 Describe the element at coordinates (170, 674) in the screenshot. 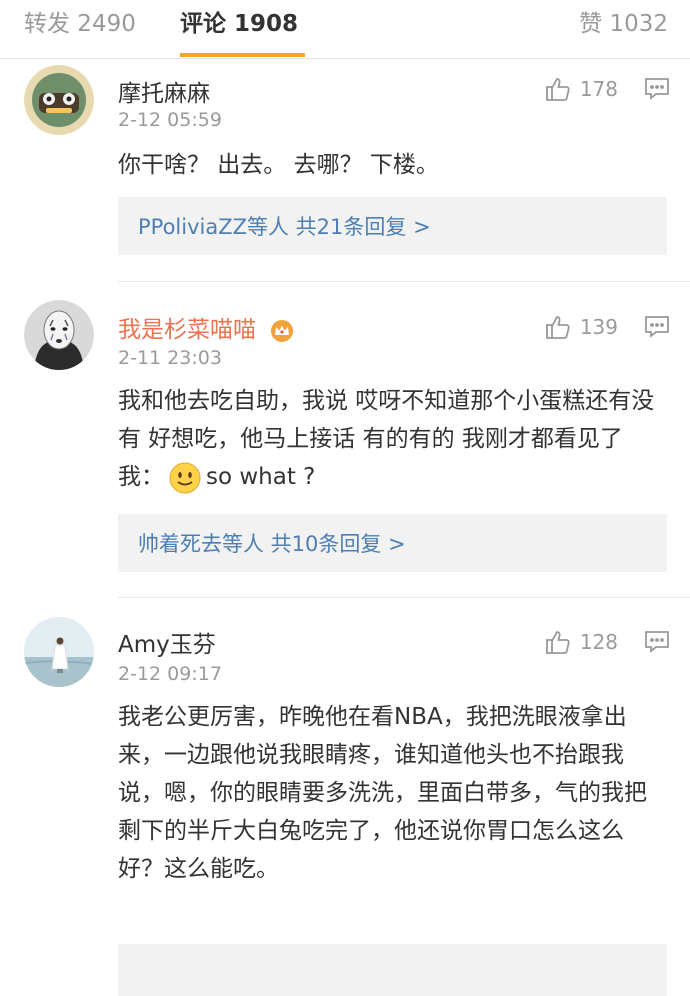

I see `comment-time: 2-12 09:17` at that location.